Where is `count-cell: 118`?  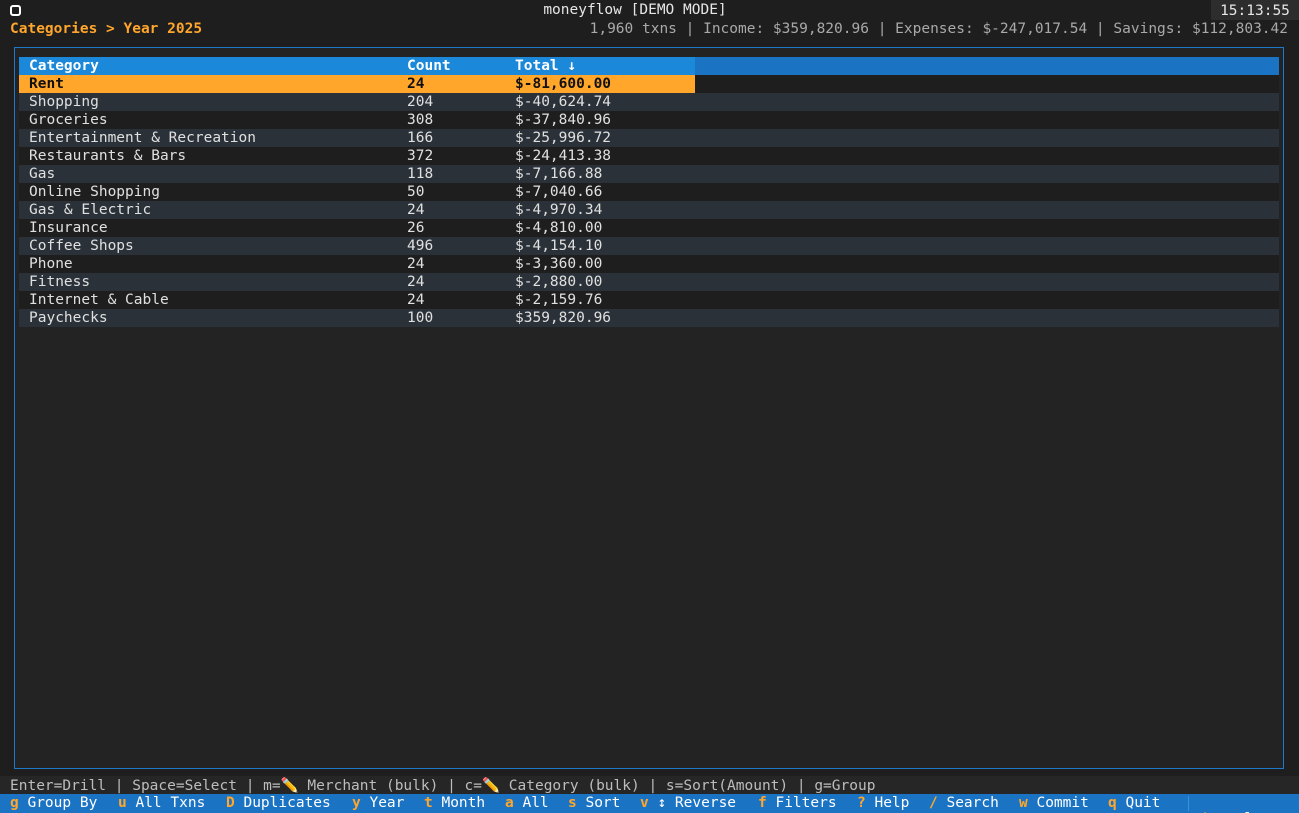
count-cell: 118 is located at coordinates (420, 174).